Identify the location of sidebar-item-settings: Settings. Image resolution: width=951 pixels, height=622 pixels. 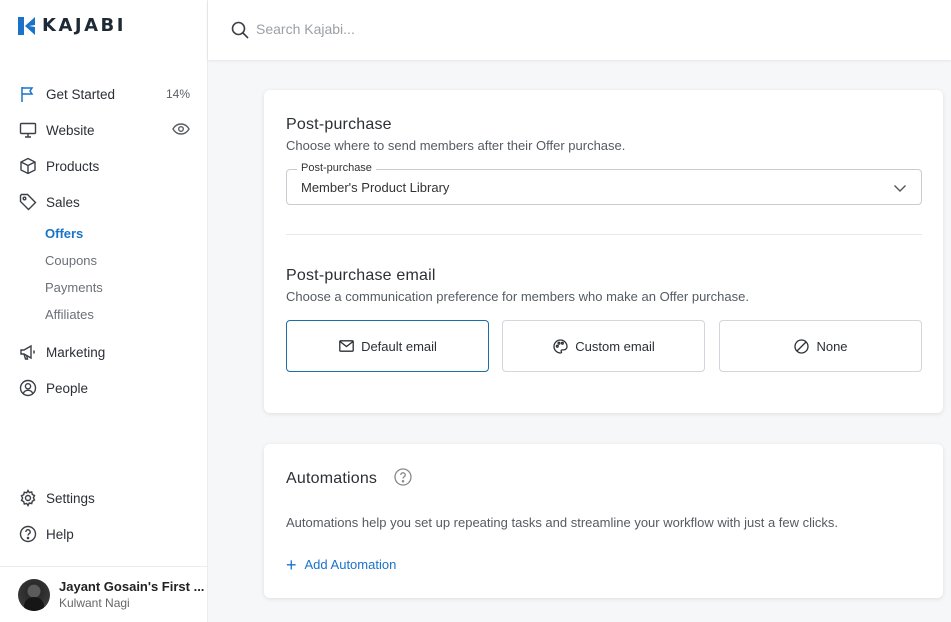
(104, 498).